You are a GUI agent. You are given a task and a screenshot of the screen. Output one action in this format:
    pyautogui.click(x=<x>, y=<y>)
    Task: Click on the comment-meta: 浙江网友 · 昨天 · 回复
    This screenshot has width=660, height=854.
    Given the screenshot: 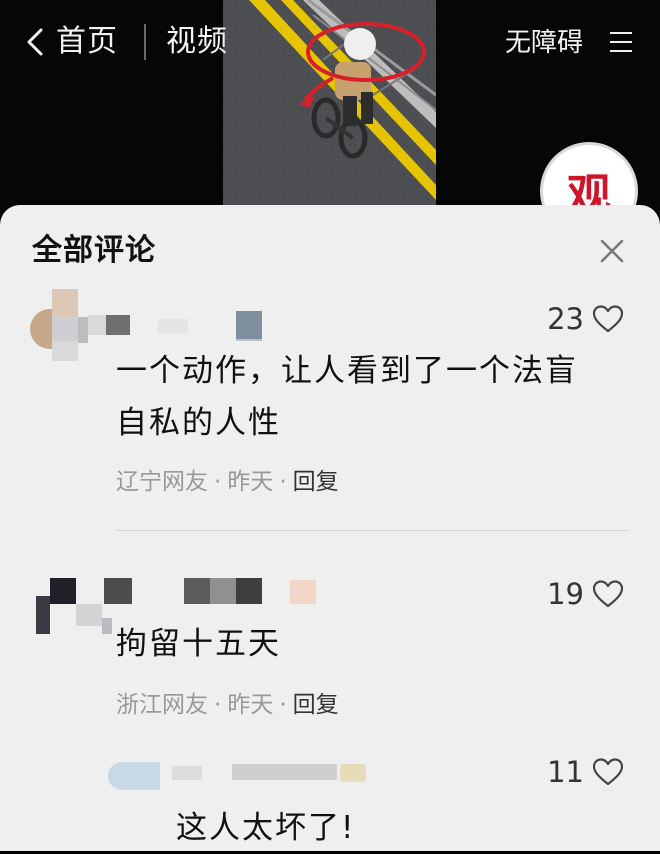 What is the action you would take?
    pyautogui.click(x=227, y=705)
    